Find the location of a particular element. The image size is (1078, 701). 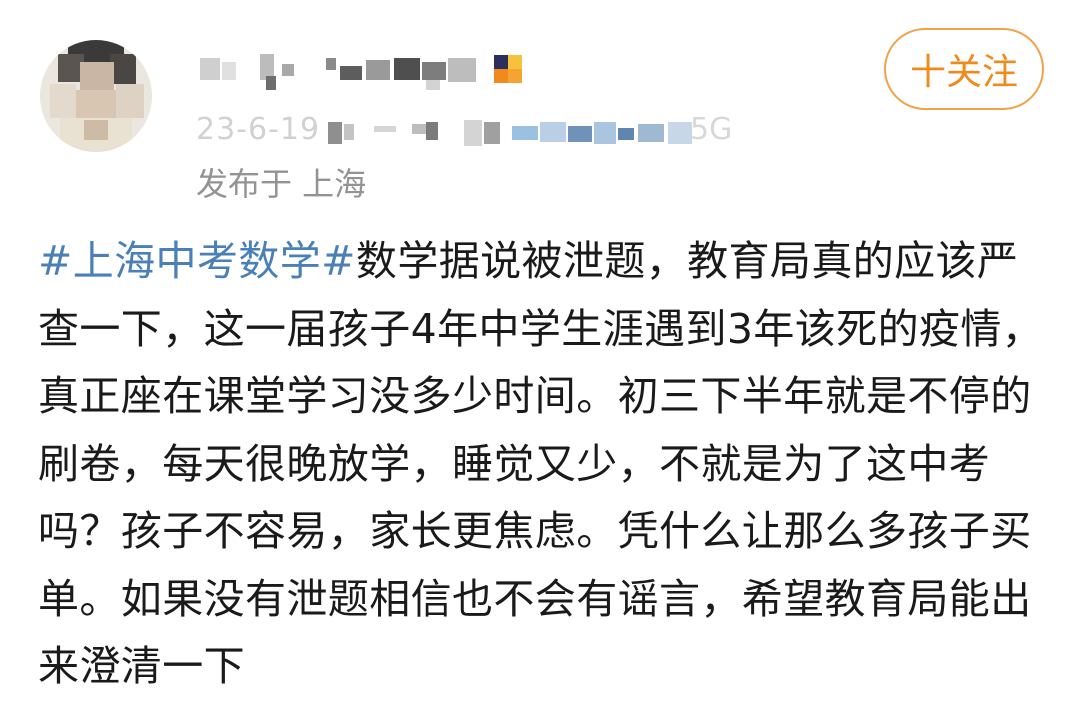

post-location: 发布于 上海 is located at coordinates (281, 184).